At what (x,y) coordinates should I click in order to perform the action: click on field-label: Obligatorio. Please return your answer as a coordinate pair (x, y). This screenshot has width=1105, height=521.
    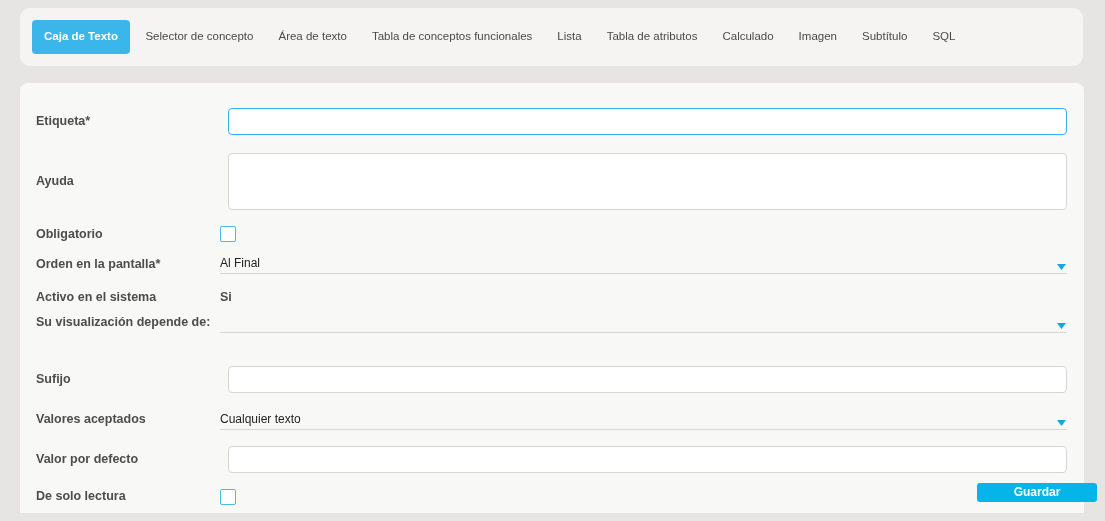
    Looking at the image, I should click on (70, 234).